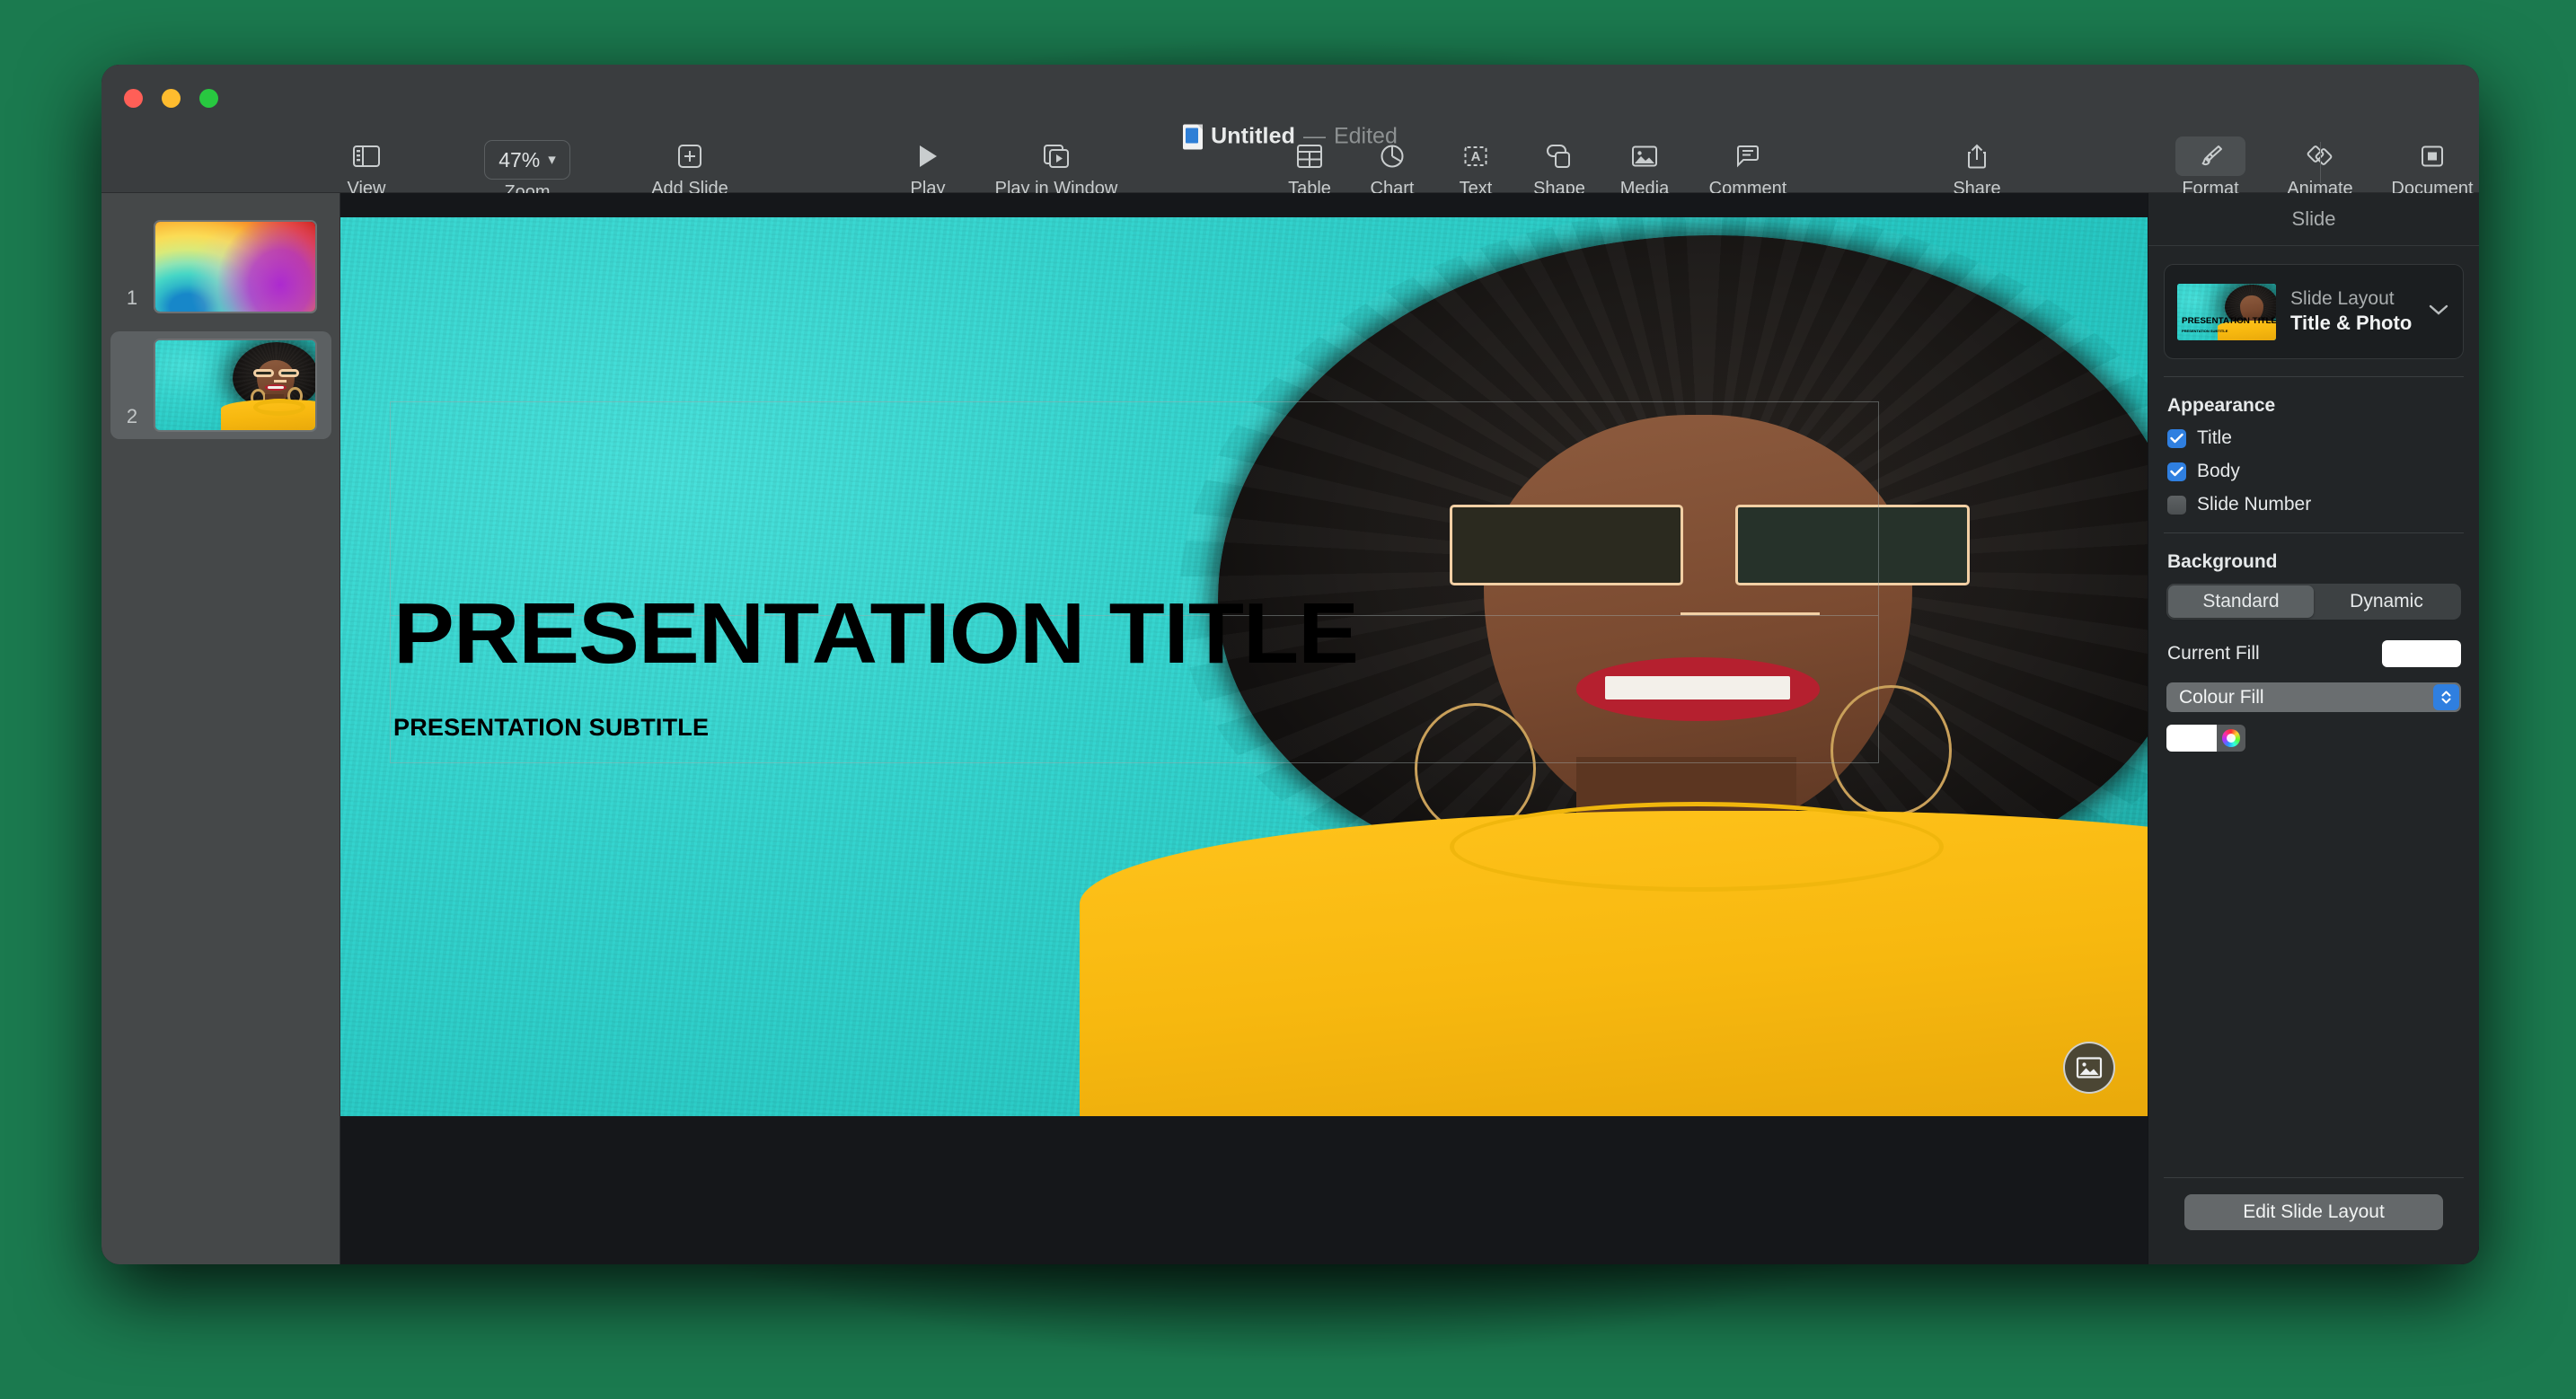 The image size is (2576, 1399). What do you see at coordinates (2313, 697) in the screenshot?
I see `fill-type-select: Colour Fill` at bounding box center [2313, 697].